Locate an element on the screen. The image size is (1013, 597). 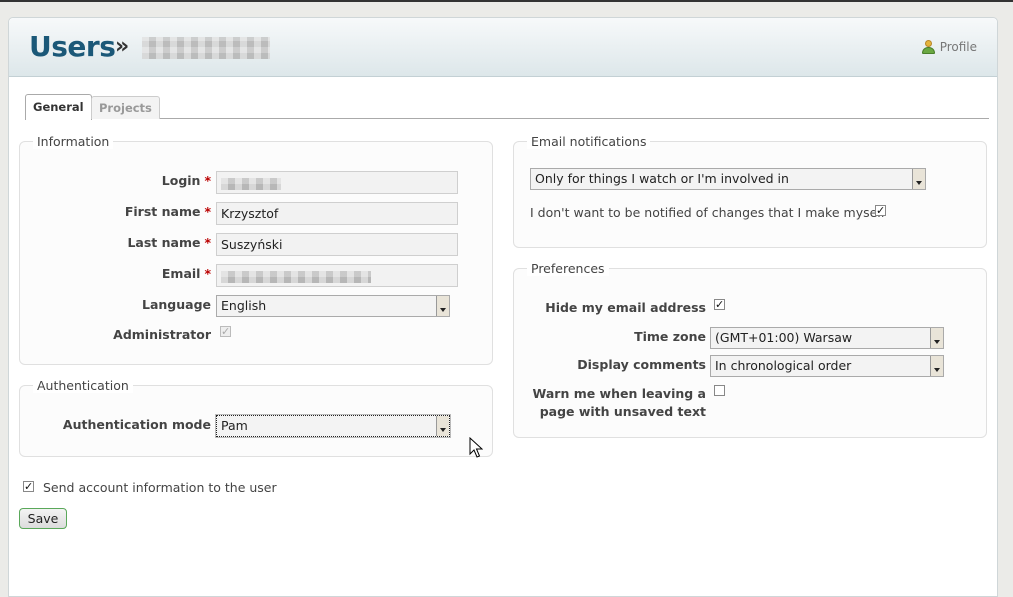
administrator-checkbox: ✓ is located at coordinates (225, 331).